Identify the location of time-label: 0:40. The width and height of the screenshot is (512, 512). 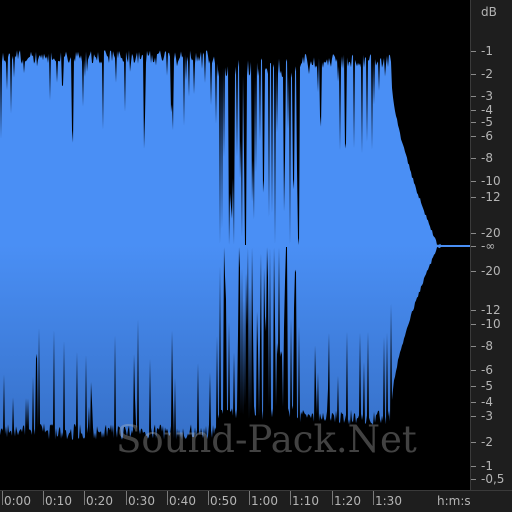
(182, 501).